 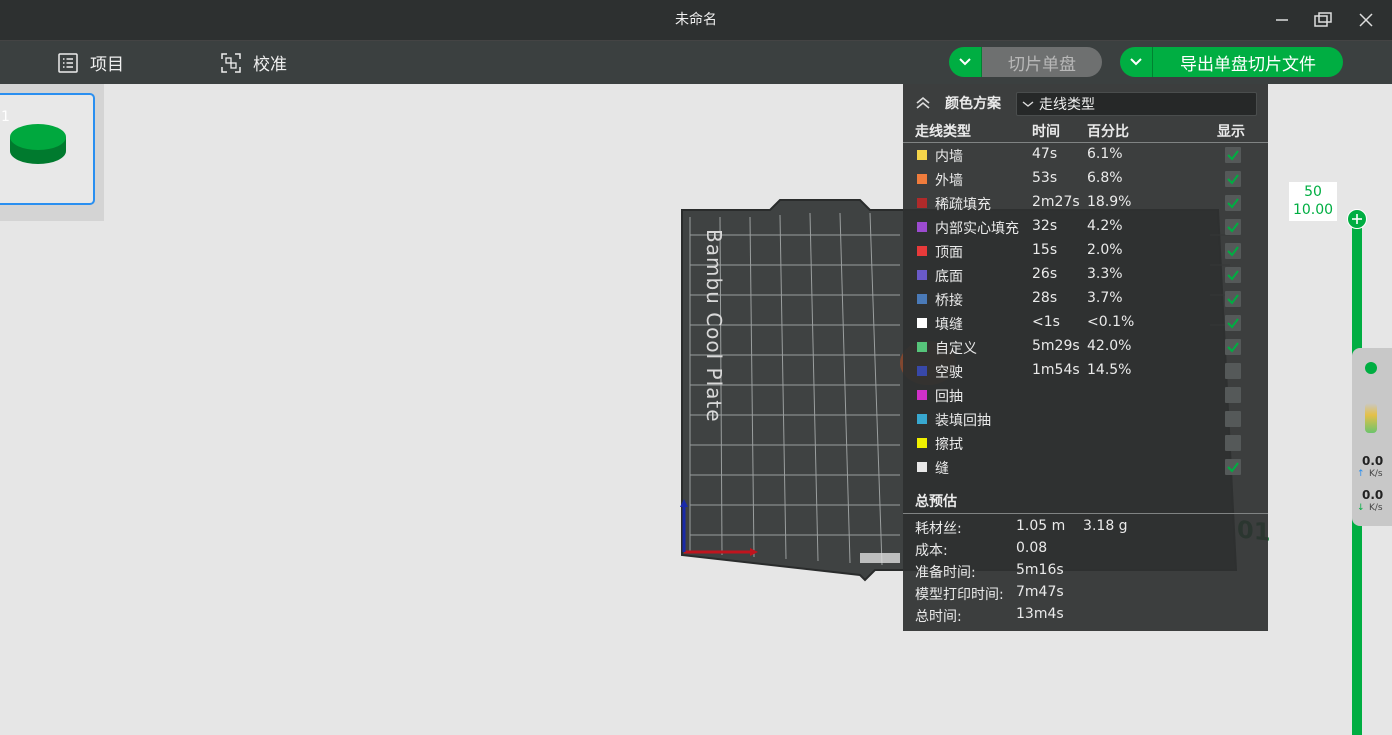 I want to click on legend-row: 底面 26s 3.3%, so click(x=1085, y=275).